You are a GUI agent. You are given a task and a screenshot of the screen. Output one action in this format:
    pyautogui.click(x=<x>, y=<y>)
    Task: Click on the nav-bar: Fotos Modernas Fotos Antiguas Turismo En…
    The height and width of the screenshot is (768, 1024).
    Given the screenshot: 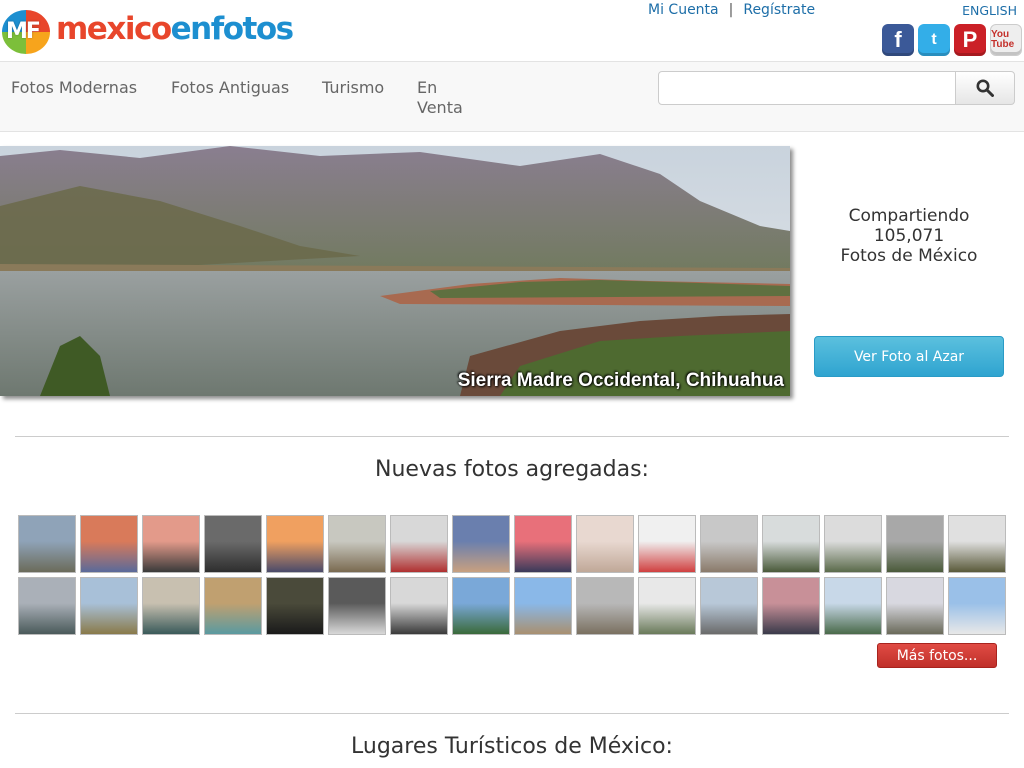 What is the action you would take?
    pyautogui.click(x=512, y=96)
    